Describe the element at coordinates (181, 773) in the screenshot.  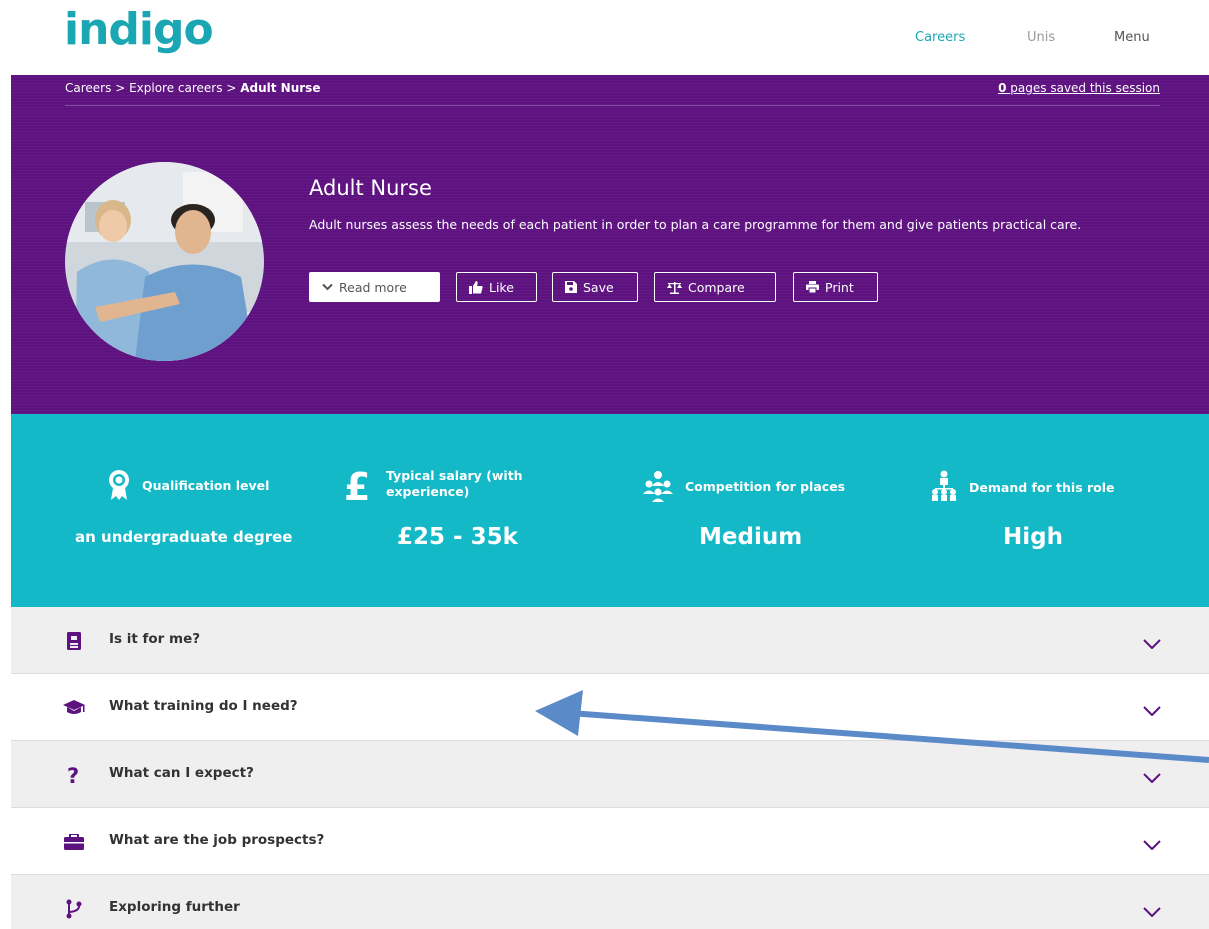
I see `accordion-label: What can I expect?` at that location.